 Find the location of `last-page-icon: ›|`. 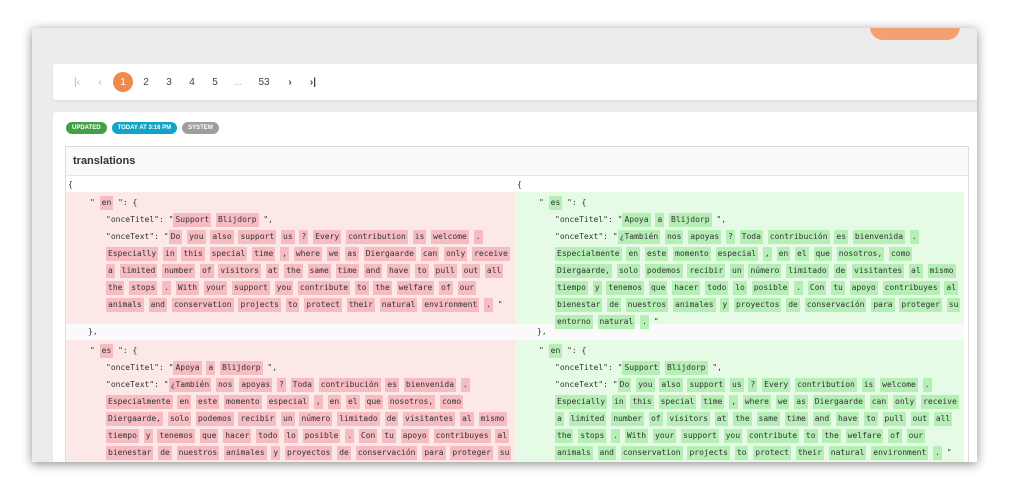

last-page-icon: ›| is located at coordinates (313, 82).